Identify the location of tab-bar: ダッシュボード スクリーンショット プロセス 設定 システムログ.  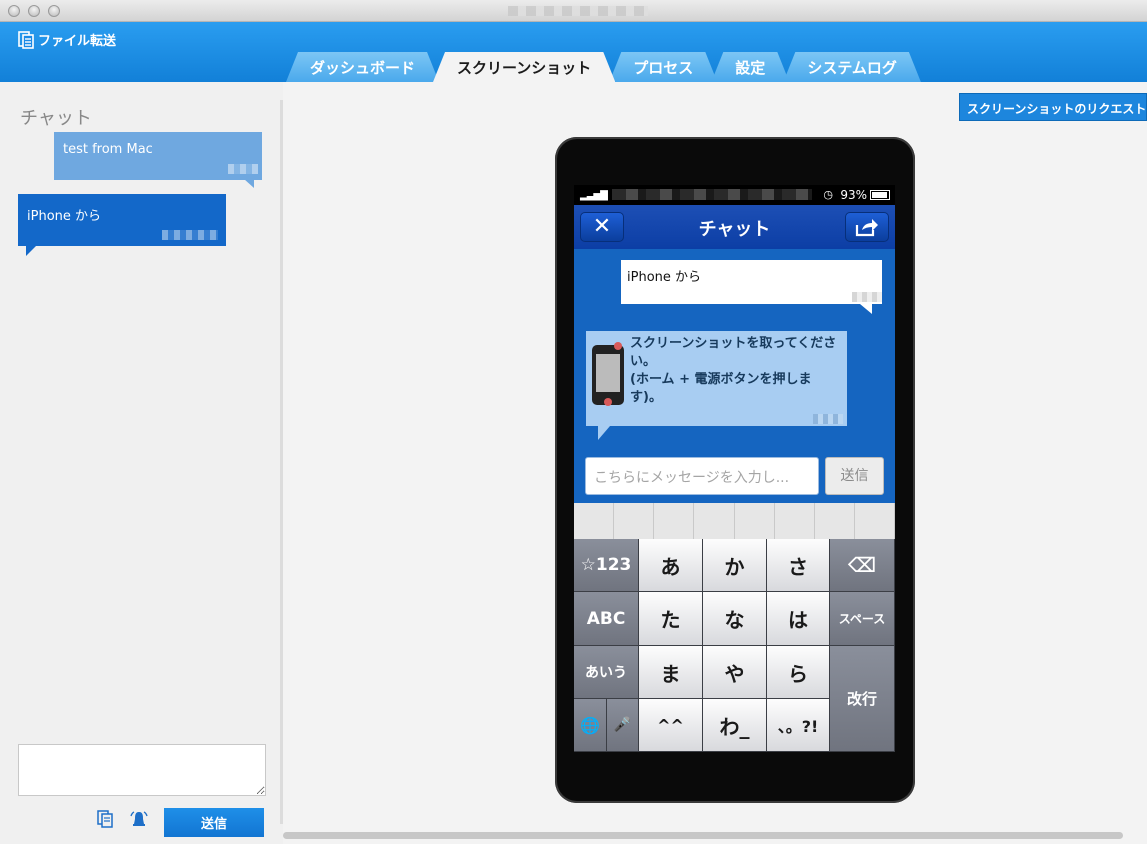
(600, 67).